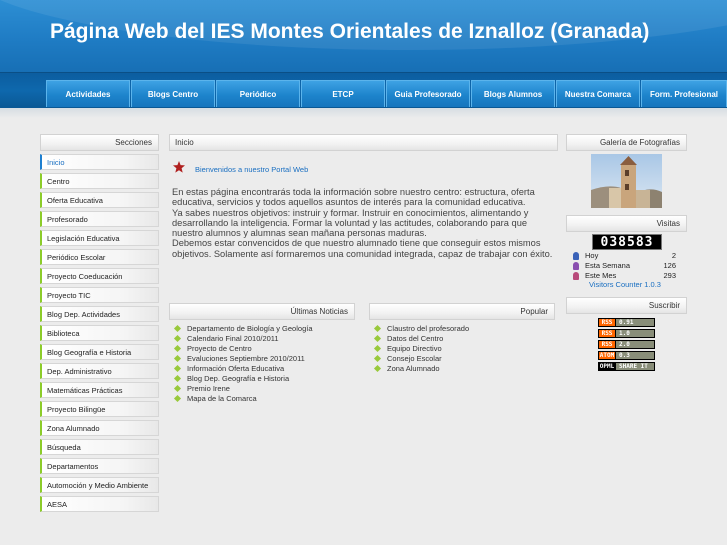 Image resolution: width=727 pixels, height=545 pixels. What do you see at coordinates (243, 379) in the screenshot?
I see `list-item: Blog Dep. Geografía e Historia` at bounding box center [243, 379].